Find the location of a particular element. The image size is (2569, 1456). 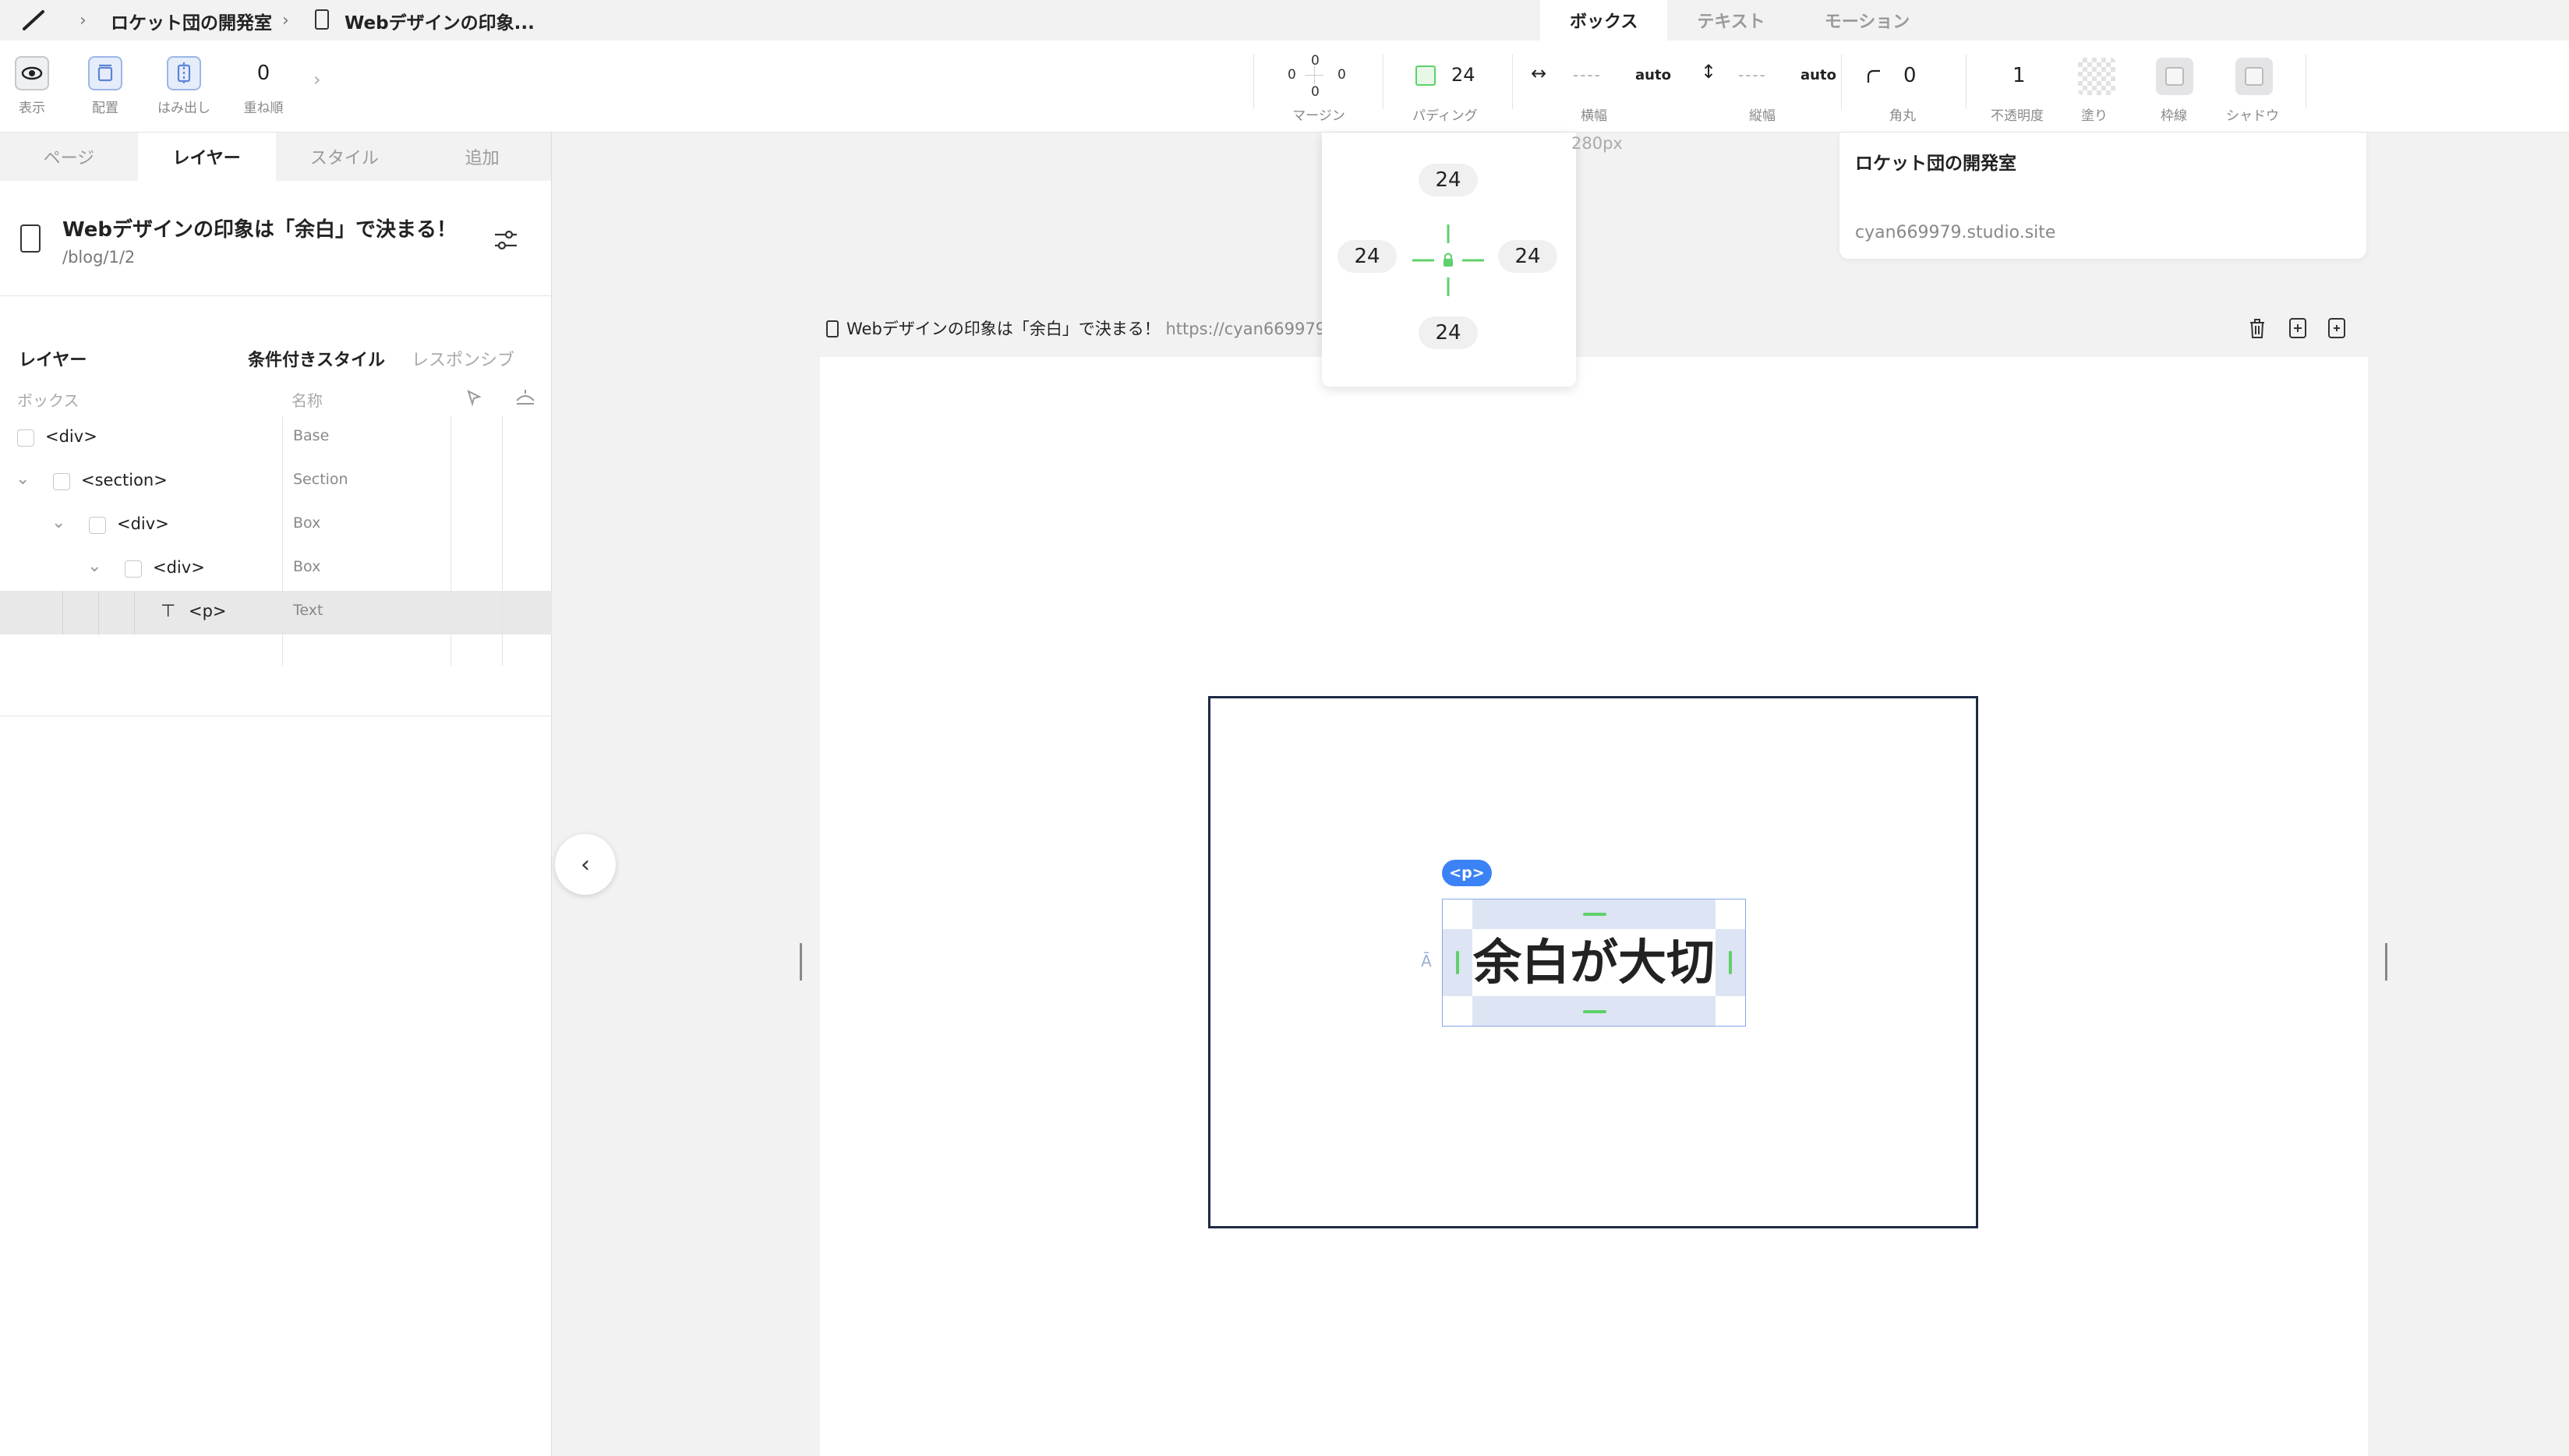

overflow-icon is located at coordinates (184, 73).